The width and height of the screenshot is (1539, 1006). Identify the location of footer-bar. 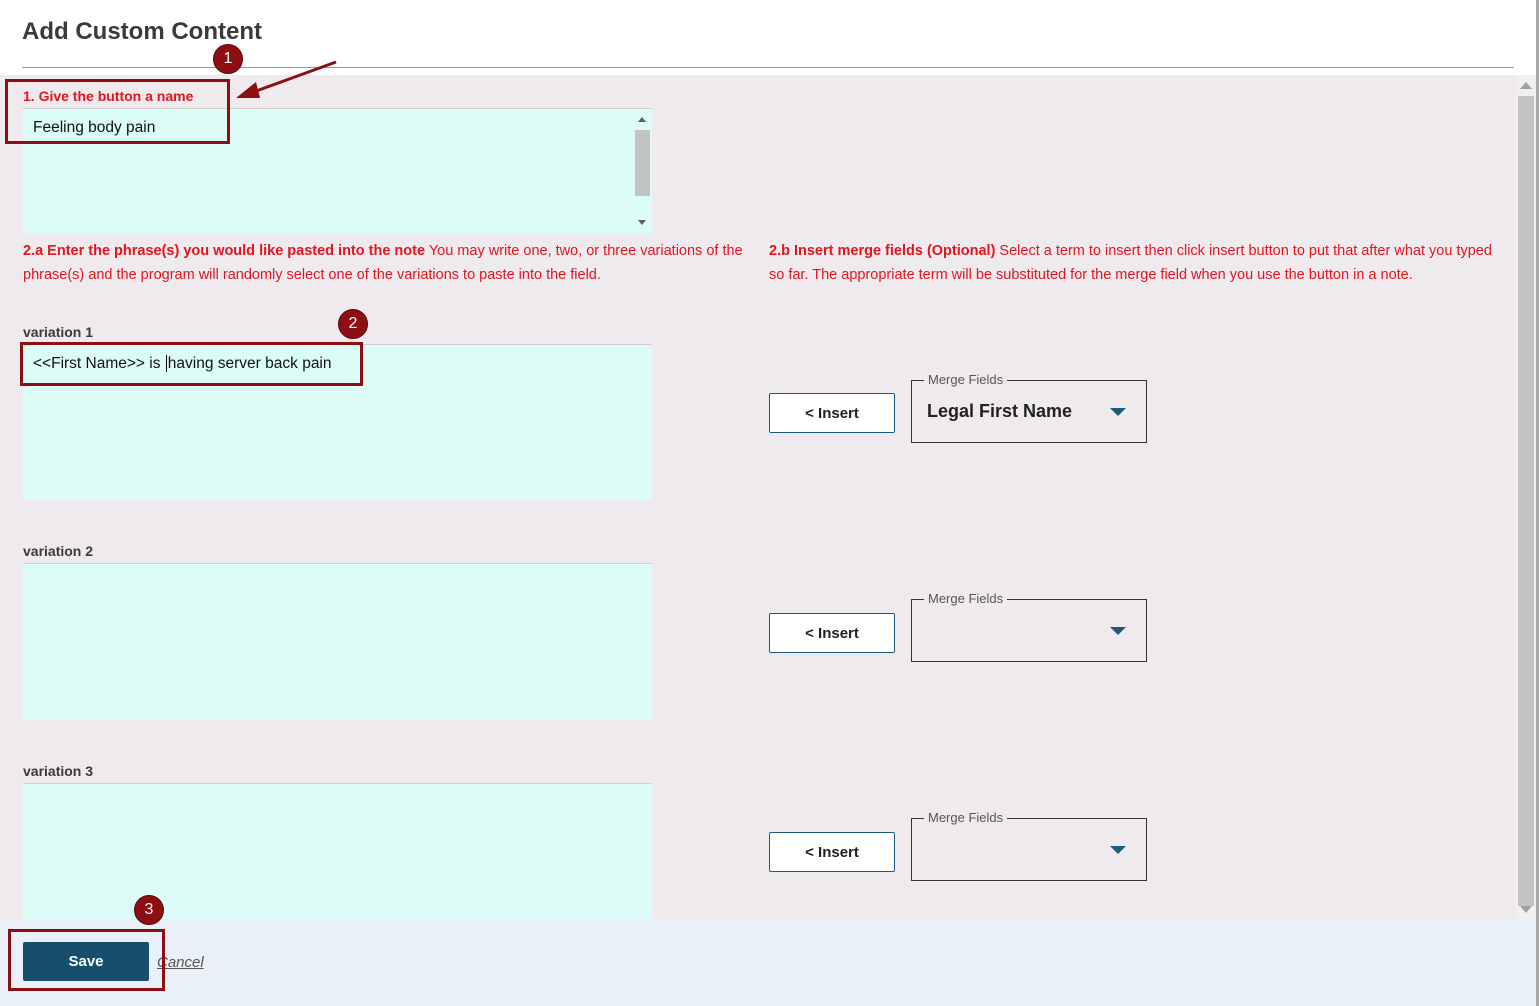
(768, 962).